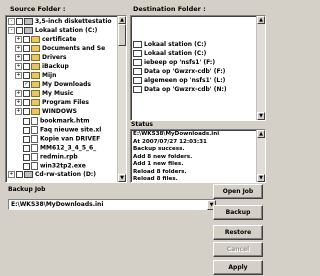 The height and width of the screenshot is (276, 320). I want to click on tree-item: ✓ My Downloads, so click(49, 85).